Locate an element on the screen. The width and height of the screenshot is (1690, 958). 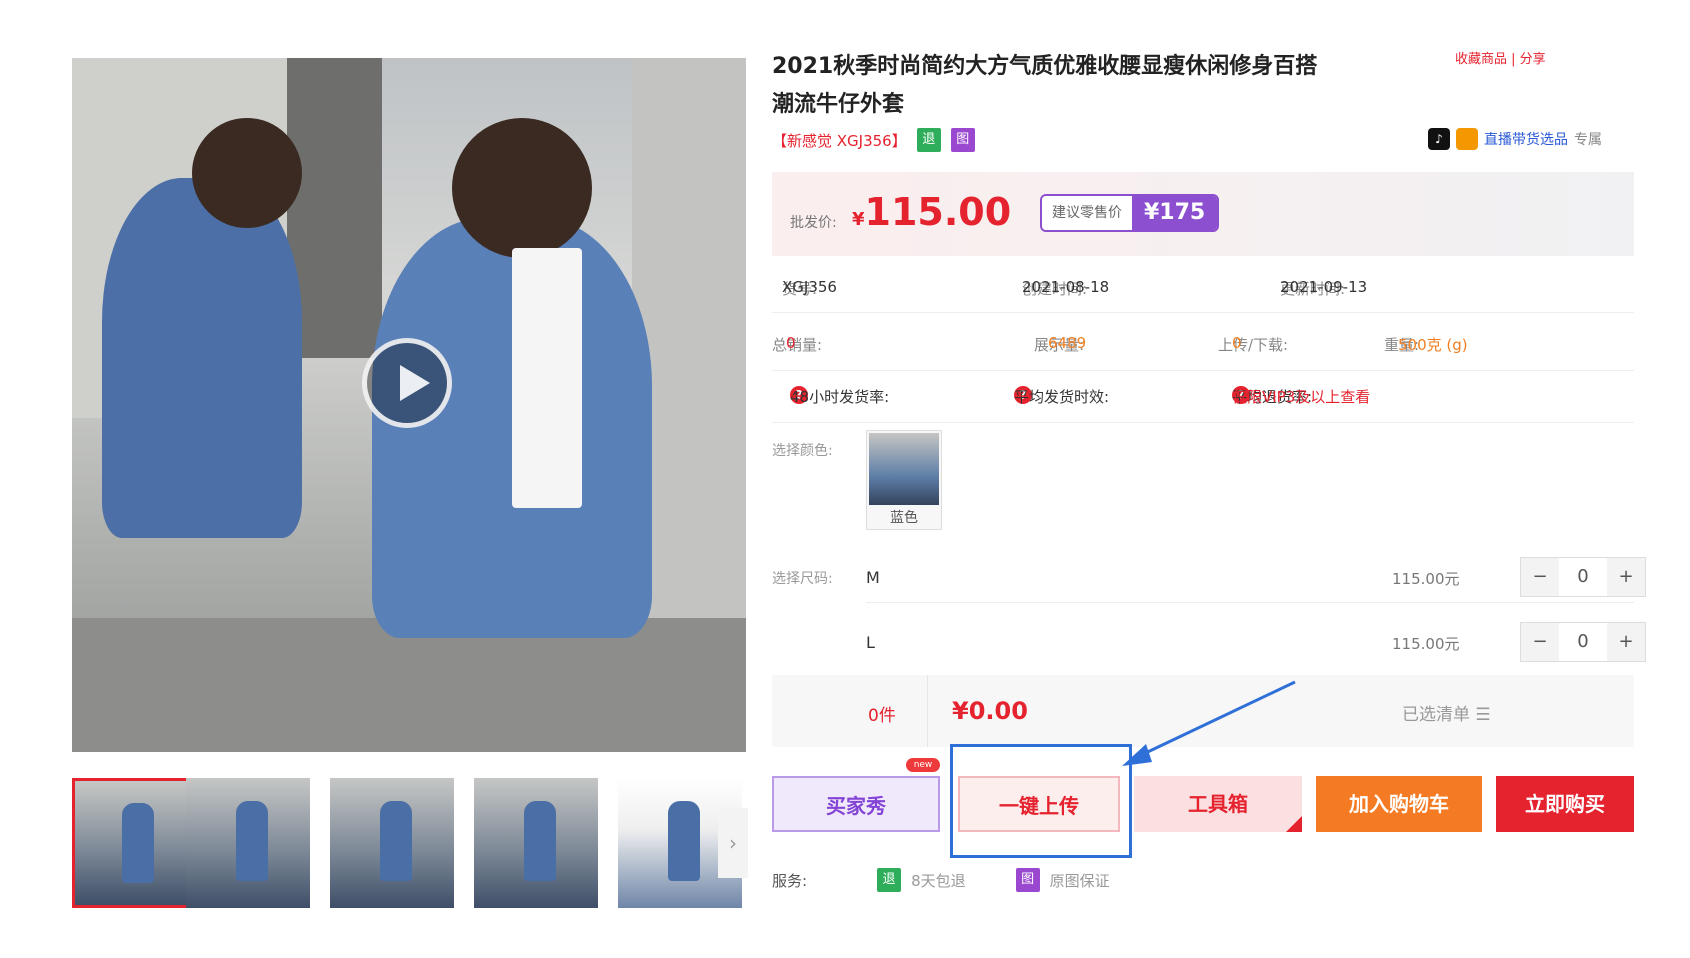
tiktok-icon: ♪ is located at coordinates (1439, 139).